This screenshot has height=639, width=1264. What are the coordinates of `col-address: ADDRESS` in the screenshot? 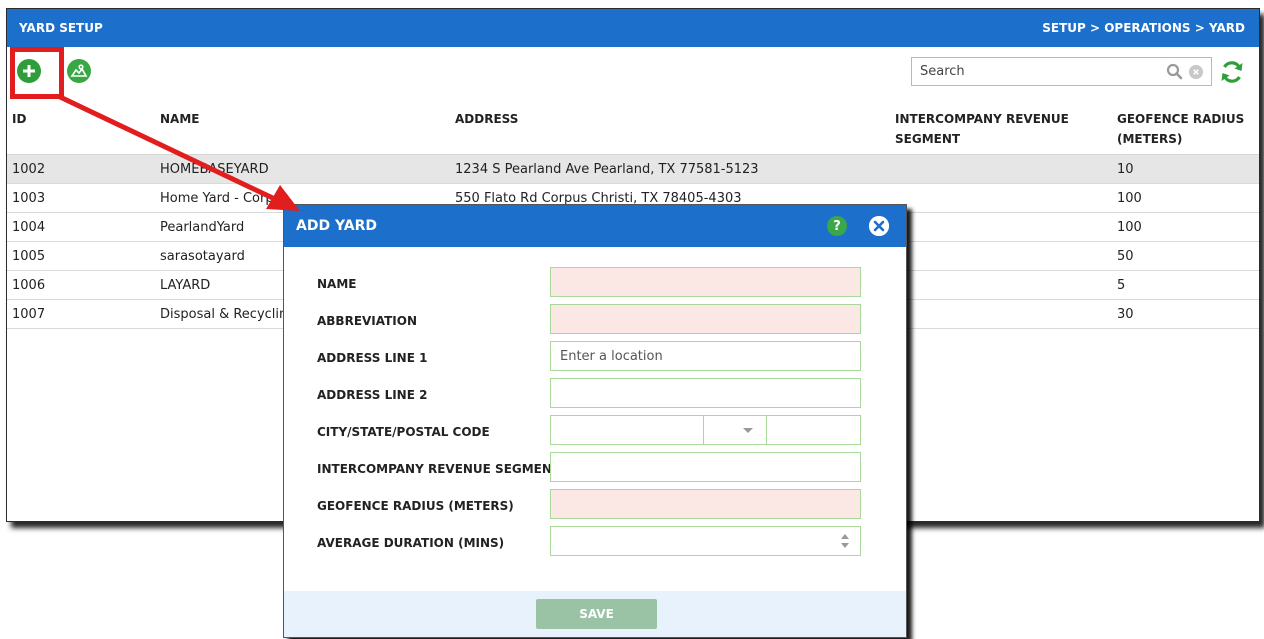 It's located at (486, 119).